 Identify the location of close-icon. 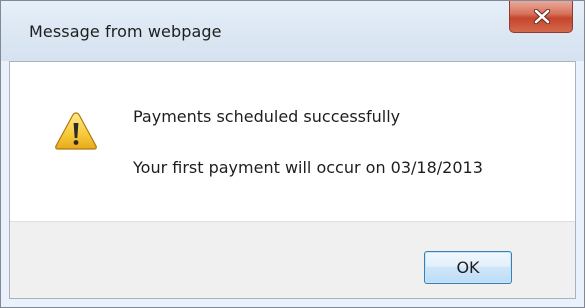
(542, 16).